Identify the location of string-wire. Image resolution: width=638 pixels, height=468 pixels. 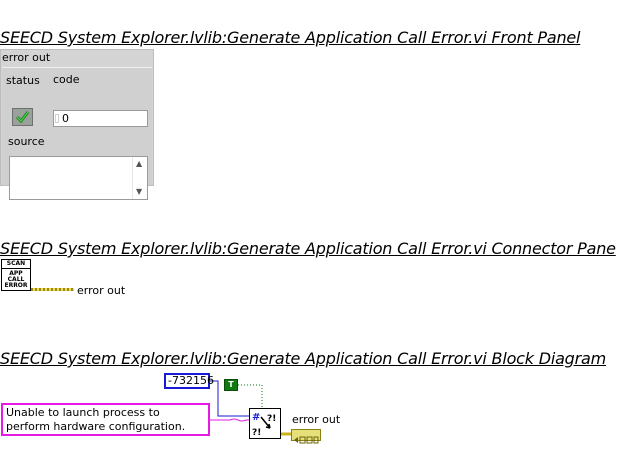
(229, 420).